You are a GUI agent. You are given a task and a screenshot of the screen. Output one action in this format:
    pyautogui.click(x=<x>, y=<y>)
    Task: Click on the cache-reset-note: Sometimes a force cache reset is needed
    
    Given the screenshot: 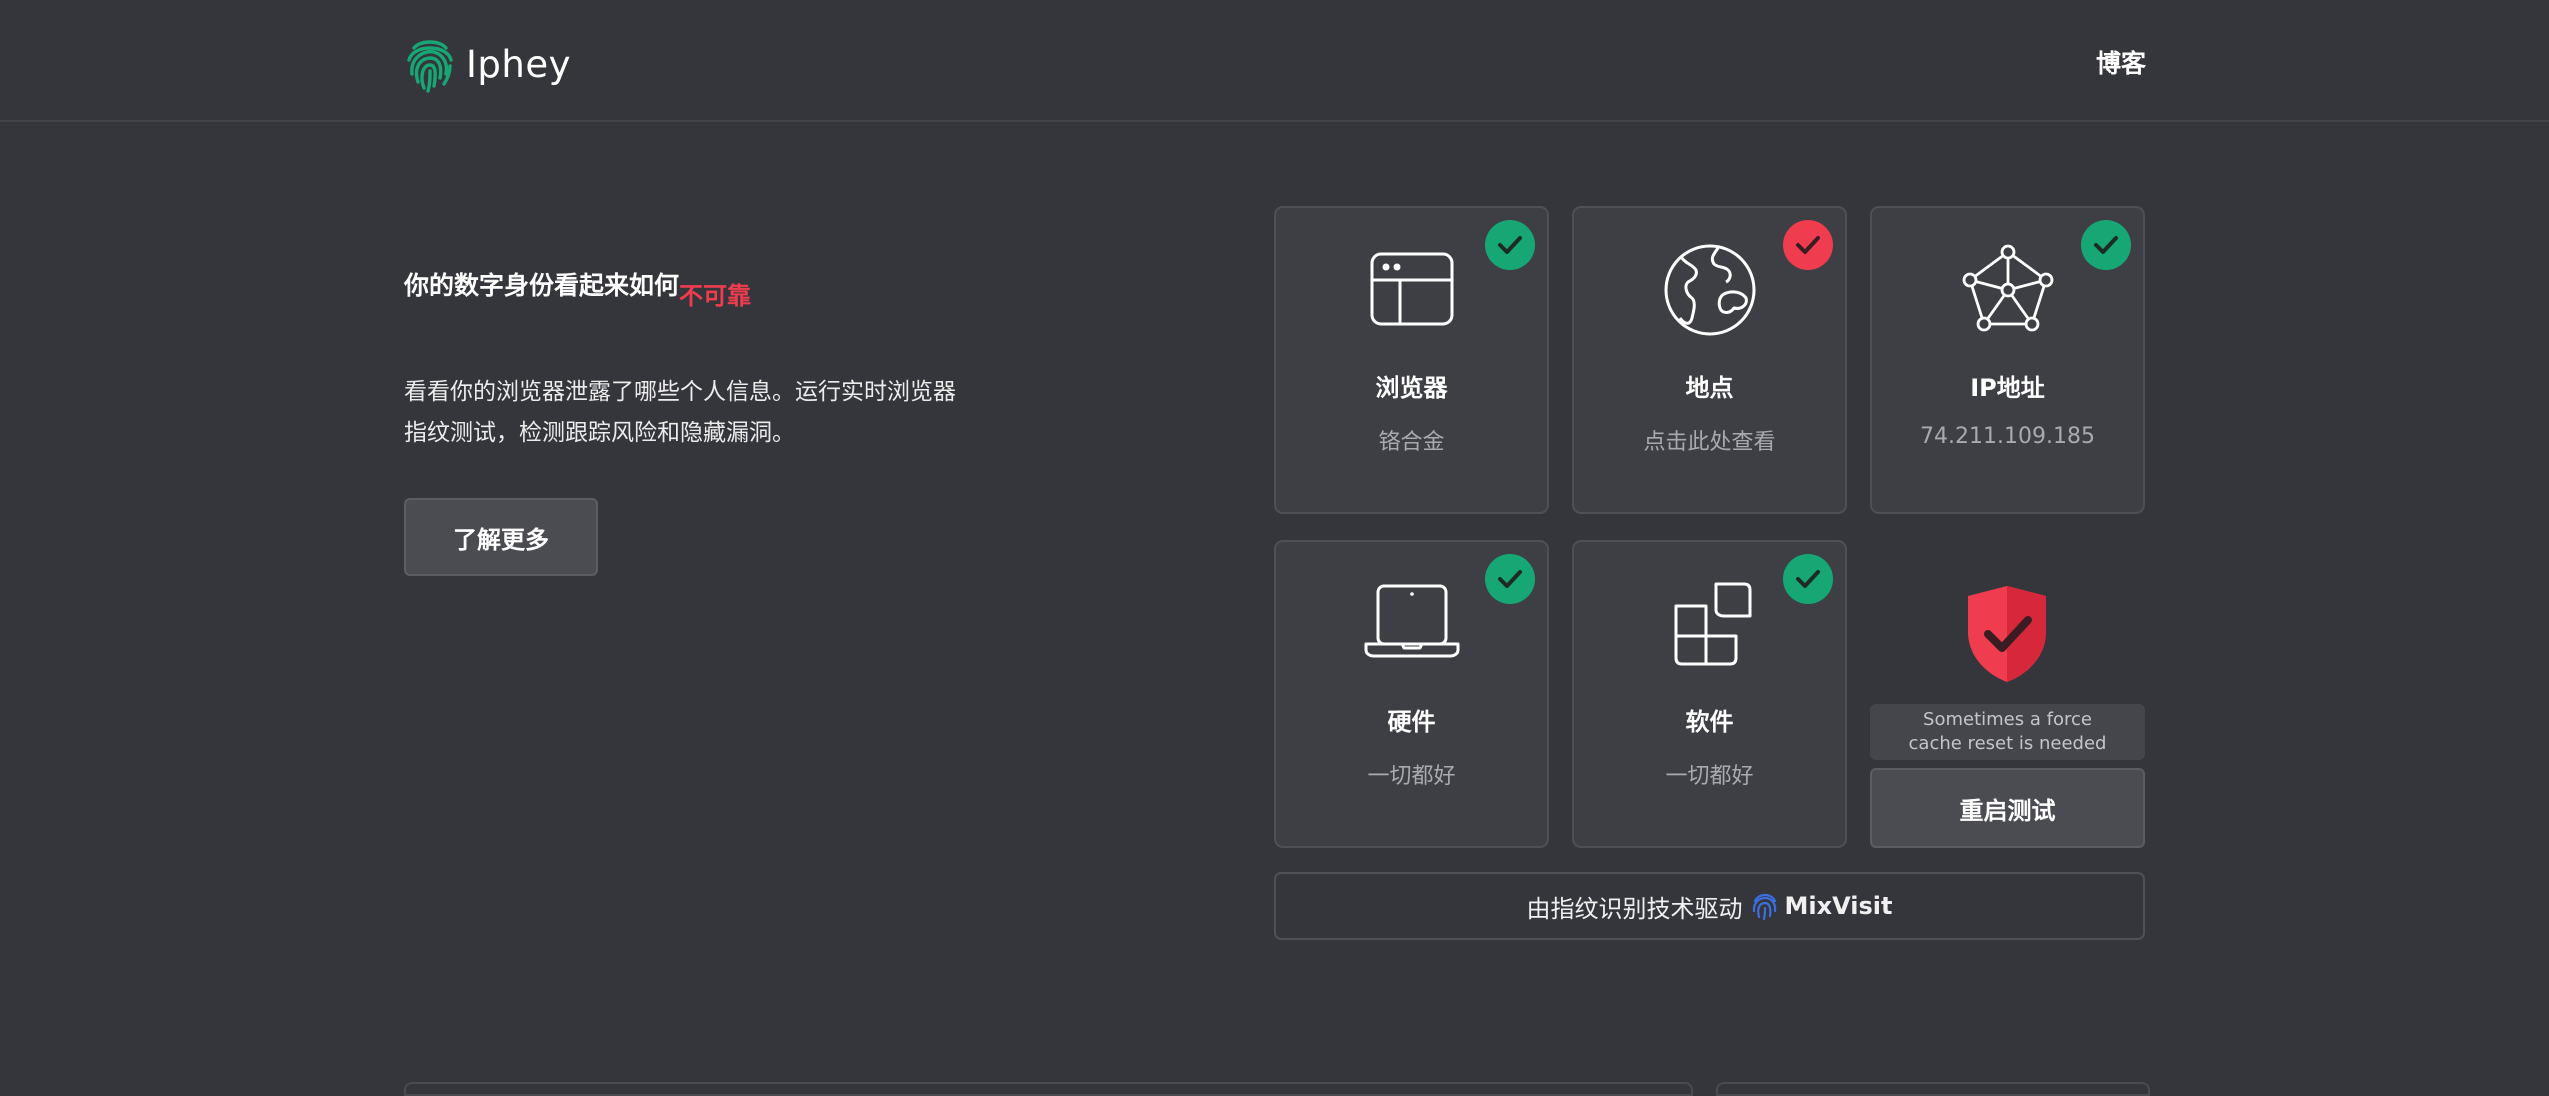 What is the action you would take?
    pyautogui.click(x=2007, y=732)
    